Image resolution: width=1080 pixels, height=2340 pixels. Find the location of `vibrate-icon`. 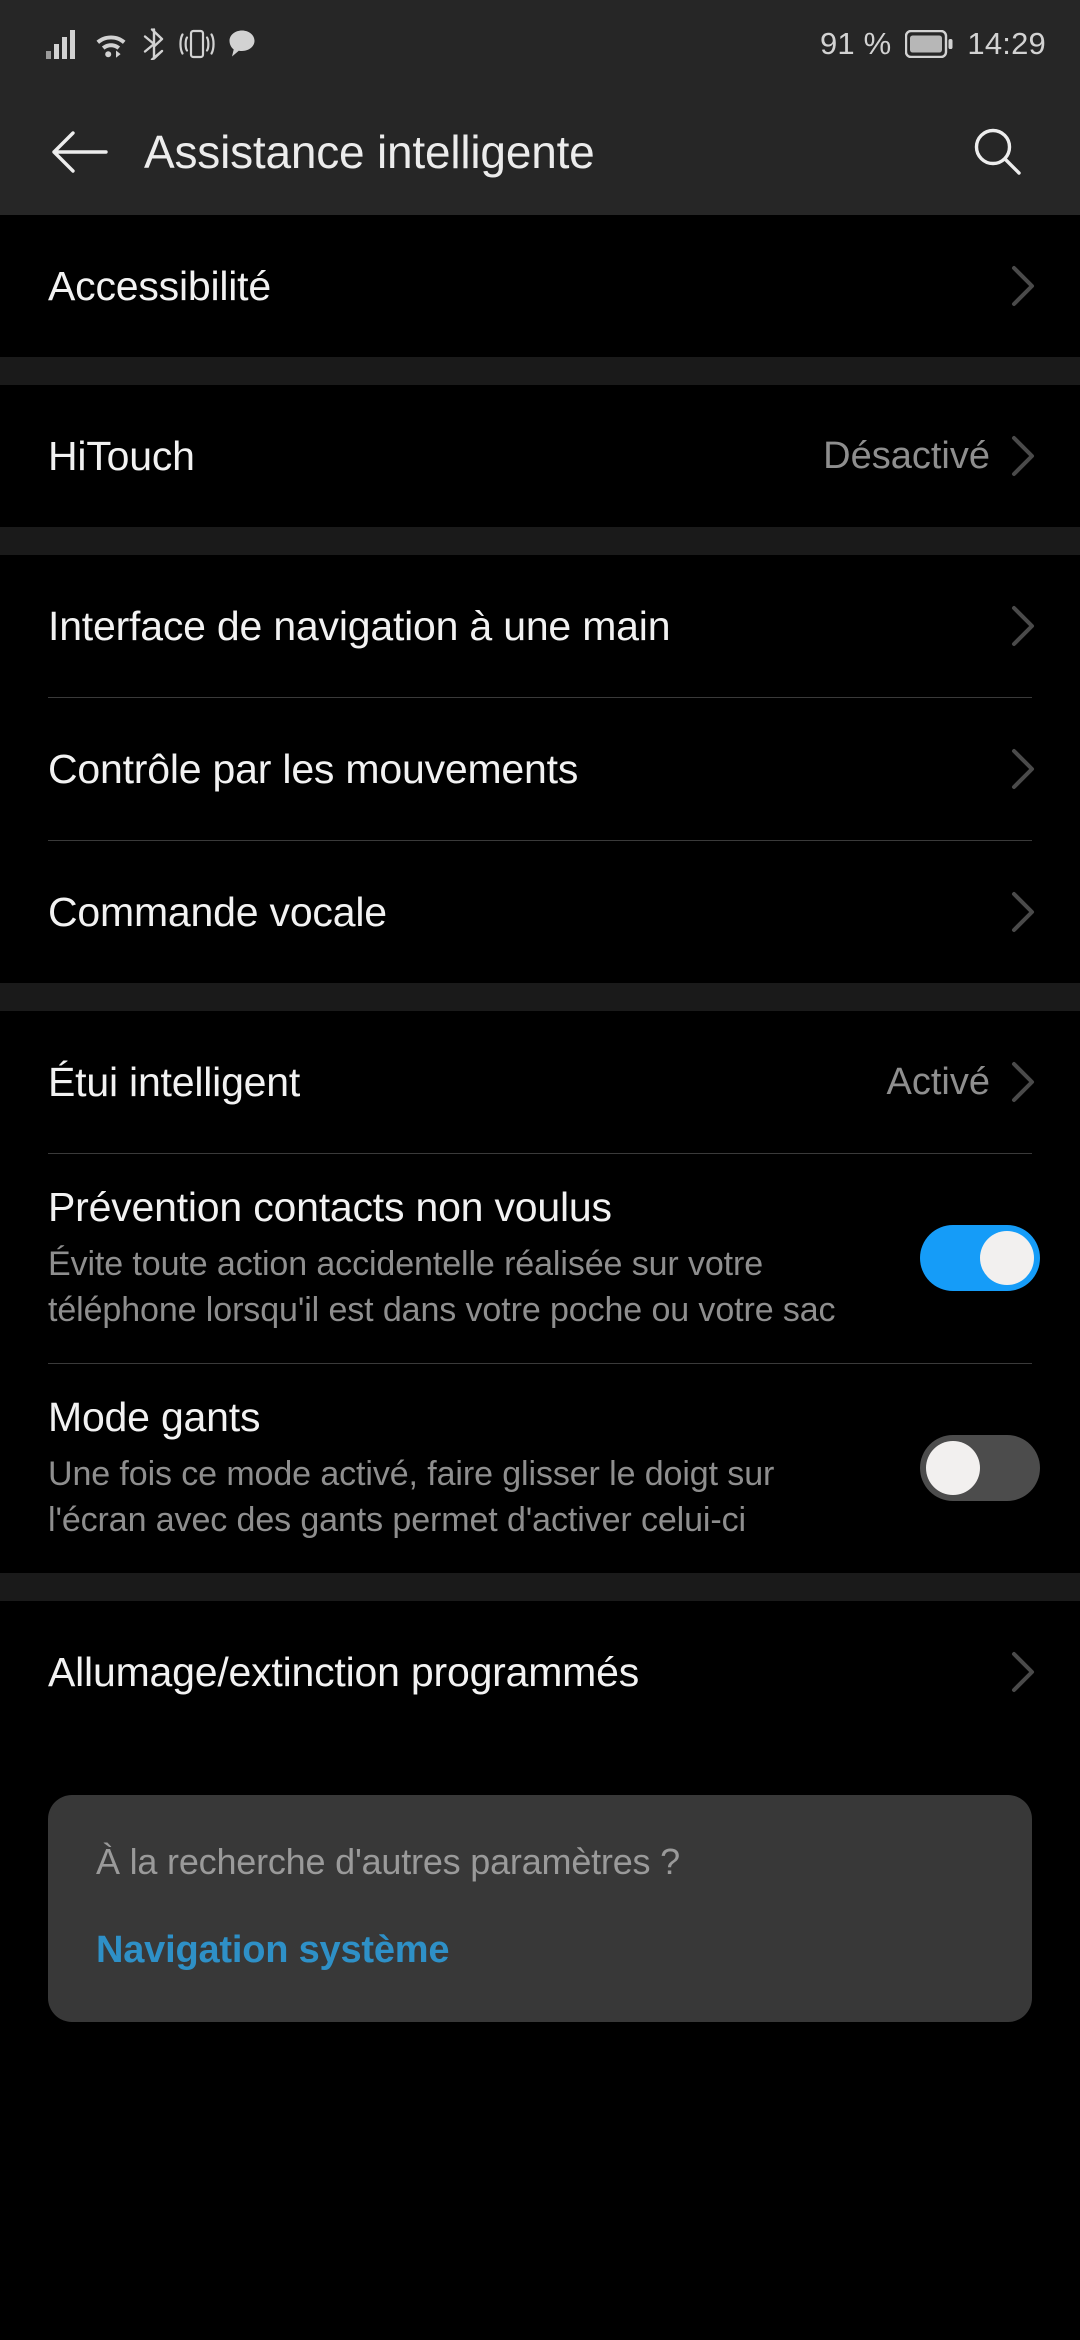

vibrate-icon is located at coordinates (197, 44).